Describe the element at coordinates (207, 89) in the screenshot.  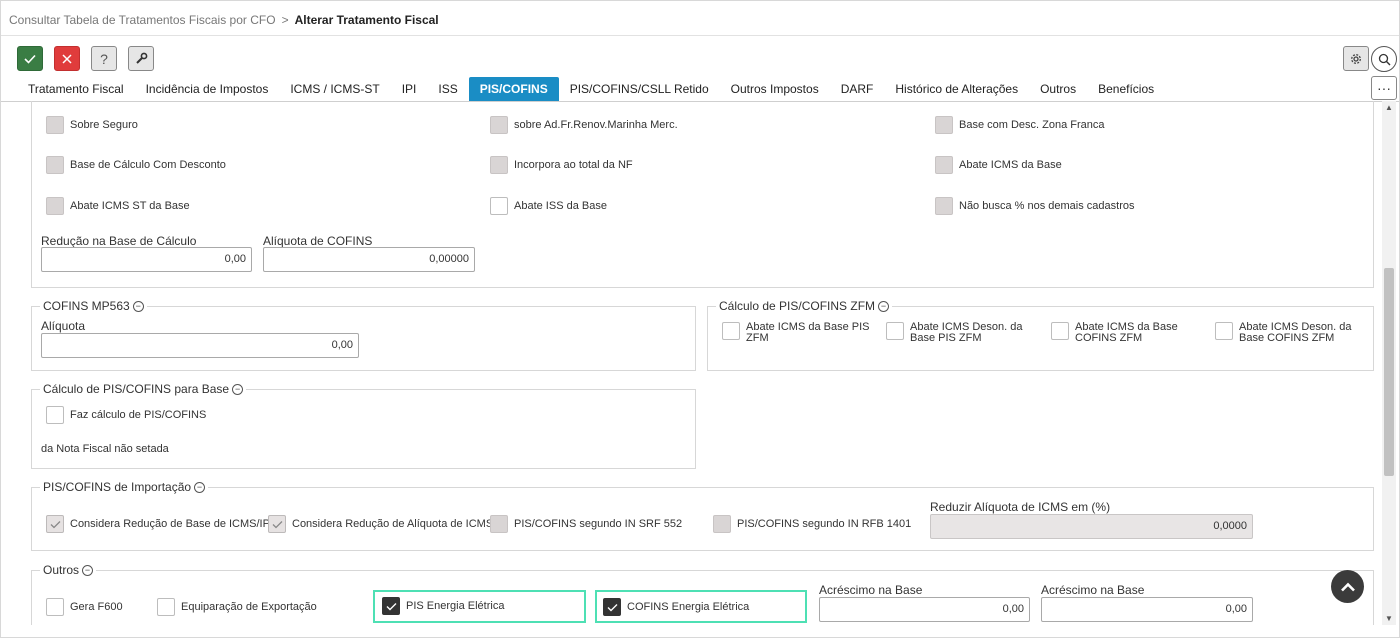
I see `tab-incidencia: Incidência de Impostos` at that location.